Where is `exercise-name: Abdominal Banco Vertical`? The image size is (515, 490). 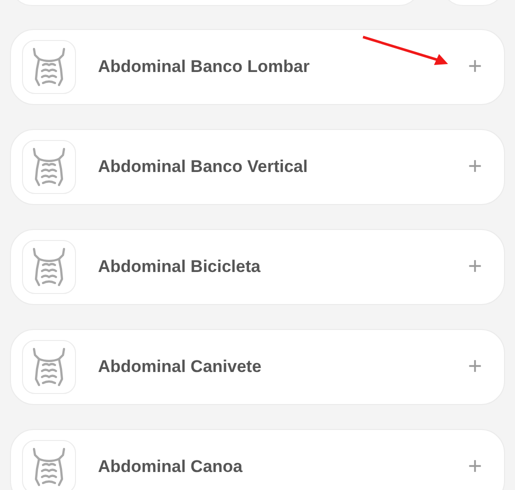 exercise-name: Abdominal Banco Vertical is located at coordinates (203, 167).